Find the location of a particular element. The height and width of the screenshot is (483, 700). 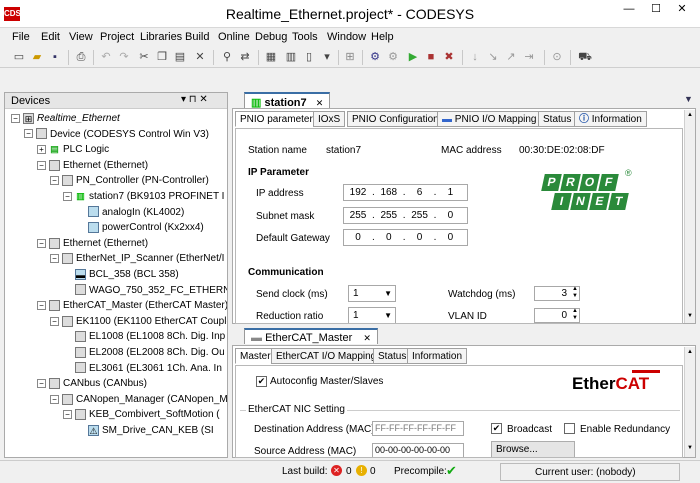

open-folder-icon: ▰ is located at coordinates (37, 57).